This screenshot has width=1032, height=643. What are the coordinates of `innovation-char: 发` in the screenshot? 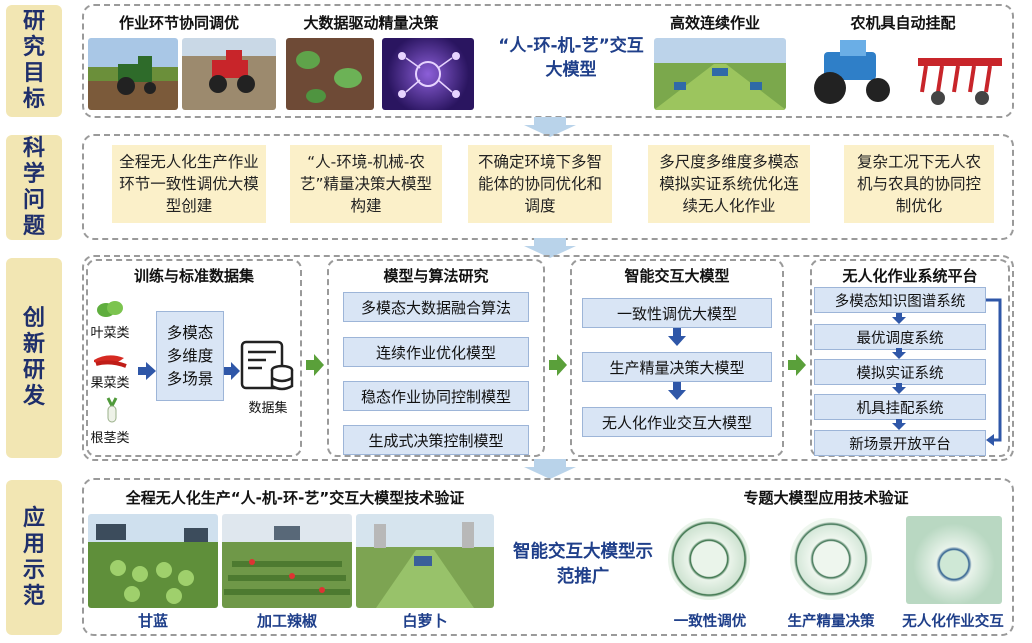 It's located at (33, 396).